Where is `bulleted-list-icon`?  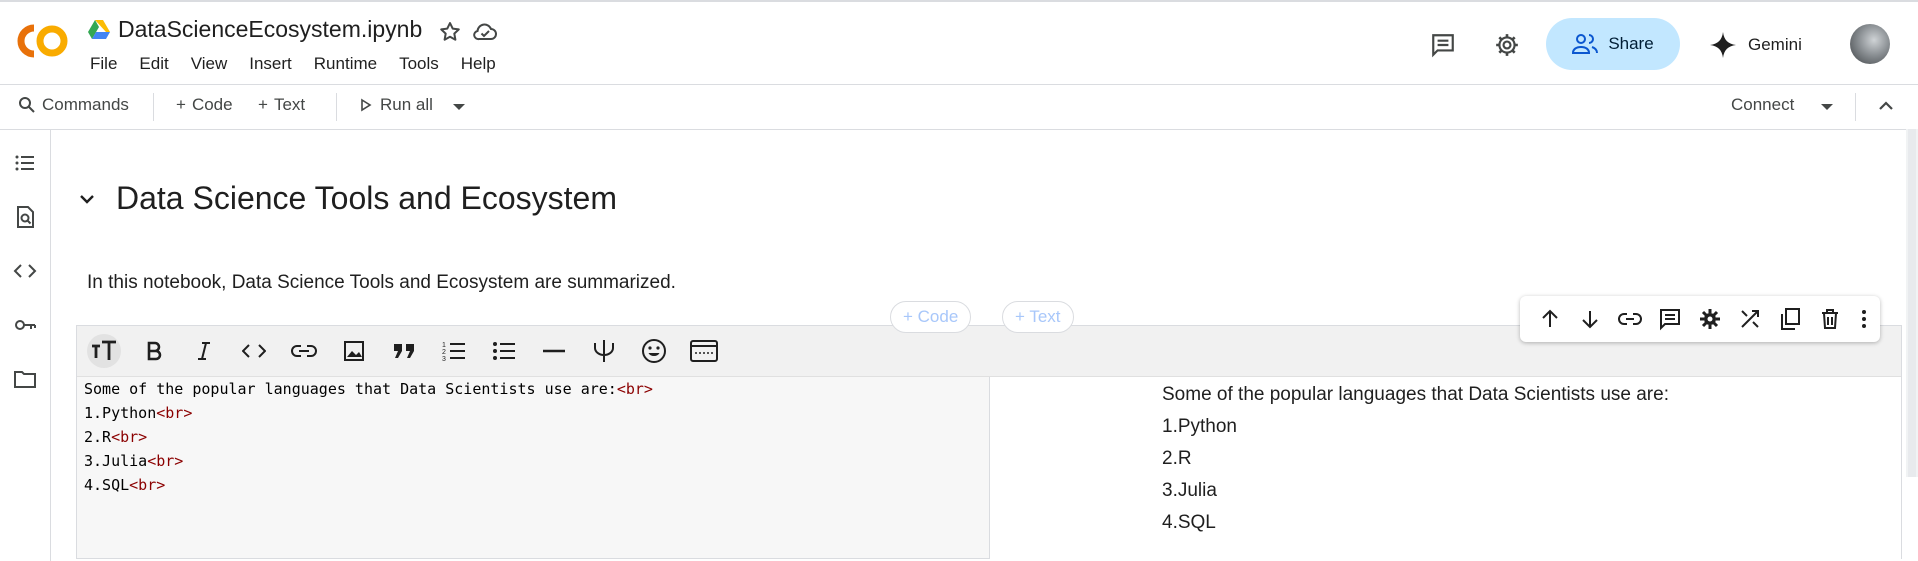 bulleted-list-icon is located at coordinates (504, 351).